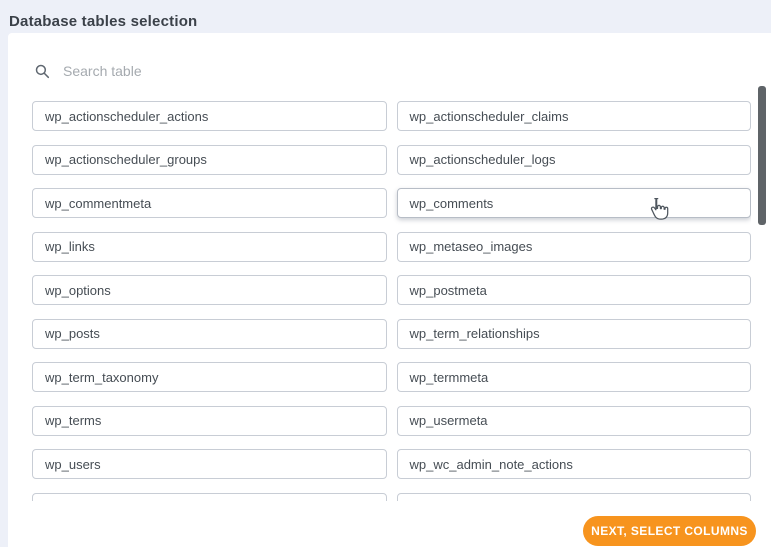  What do you see at coordinates (73, 464) in the screenshot?
I see `table-item-label: wp_users` at bounding box center [73, 464].